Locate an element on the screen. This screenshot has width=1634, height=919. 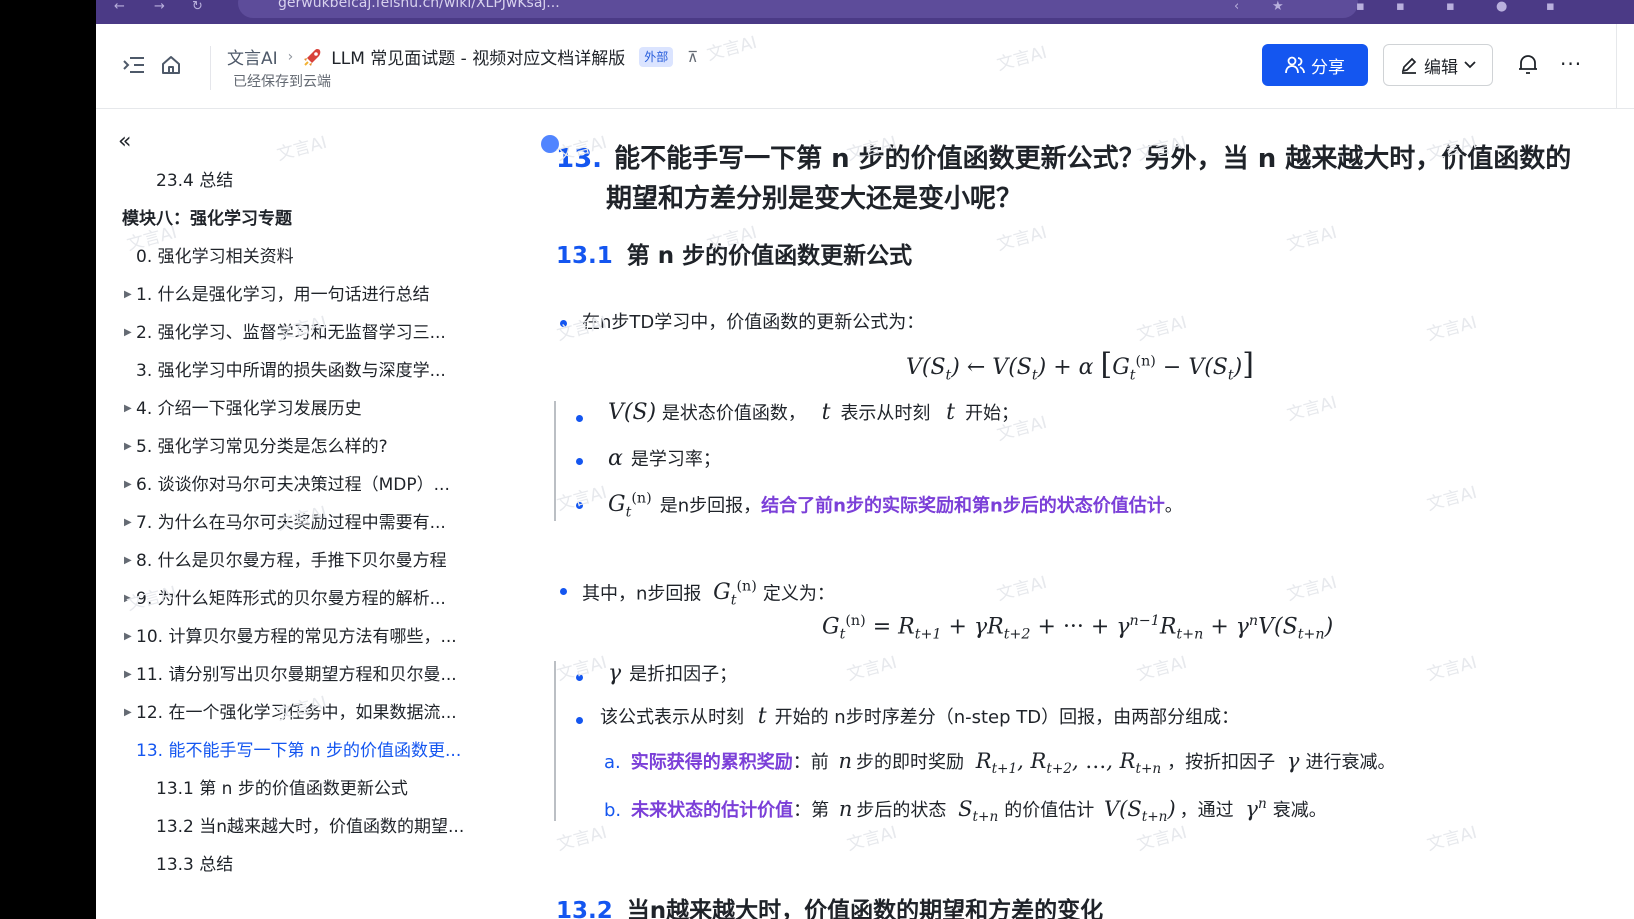
toc-item: 5. 强化学习常见分类是怎么样的? is located at coordinates (262, 447).